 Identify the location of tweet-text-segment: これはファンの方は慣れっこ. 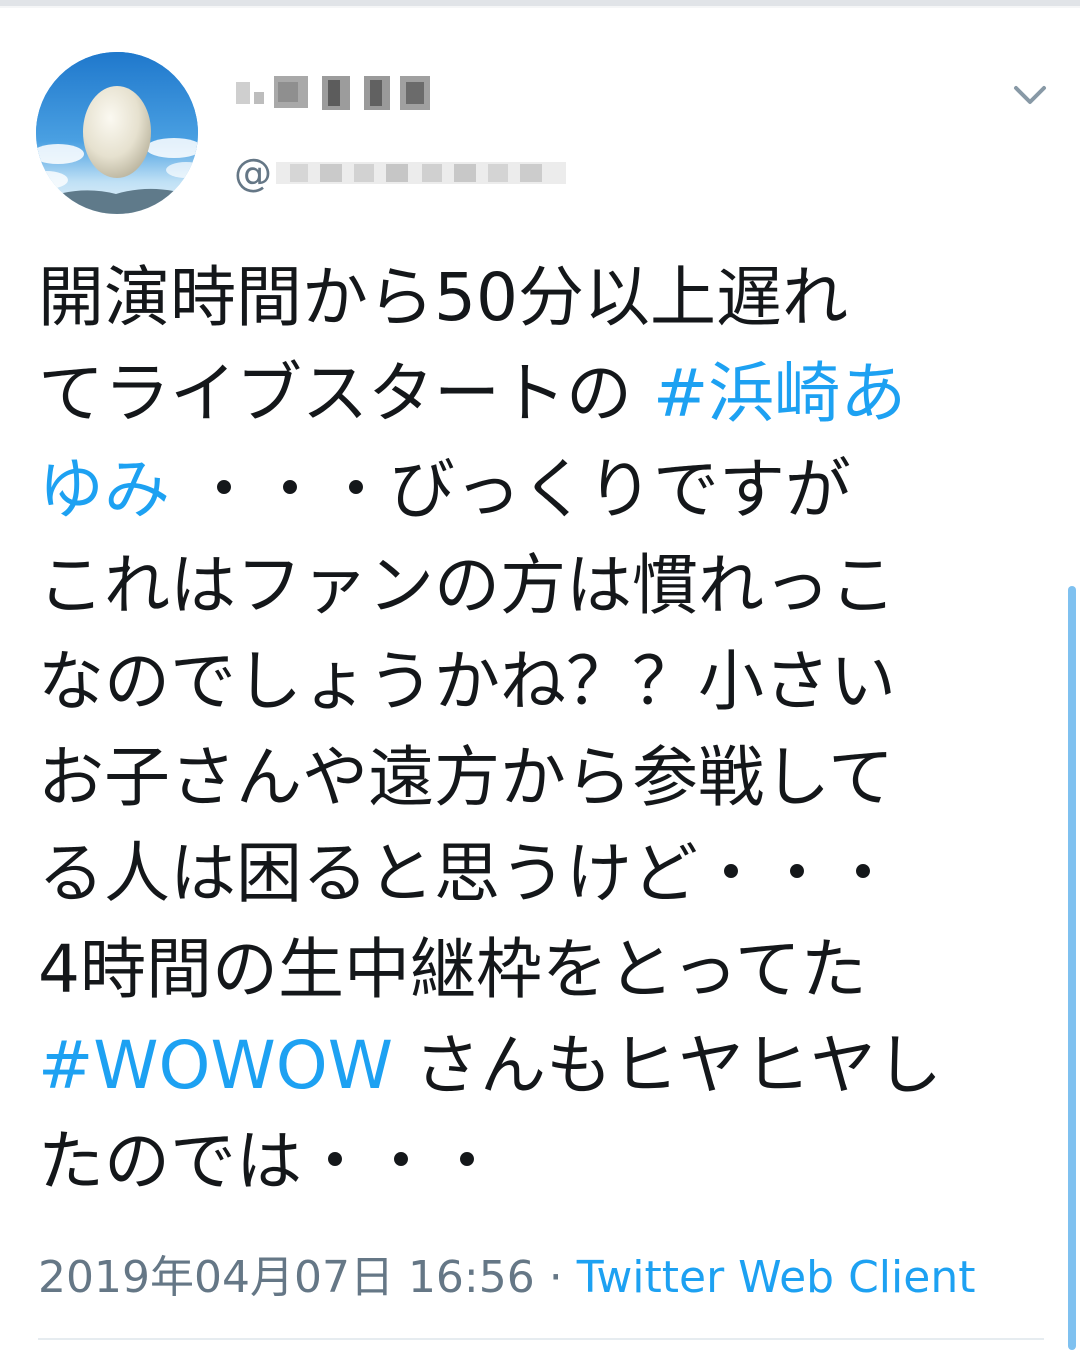
(467, 585).